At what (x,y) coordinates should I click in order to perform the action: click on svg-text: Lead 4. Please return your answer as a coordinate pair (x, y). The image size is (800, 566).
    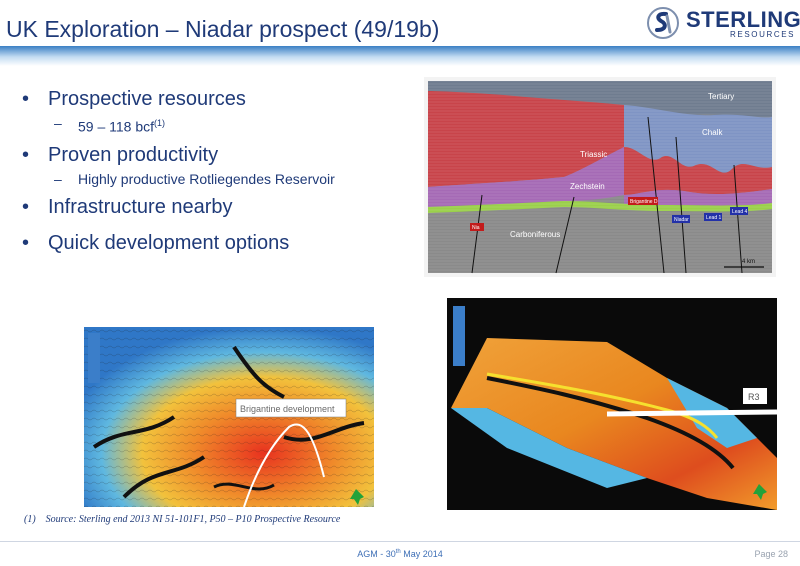
    Looking at the image, I should click on (740, 212).